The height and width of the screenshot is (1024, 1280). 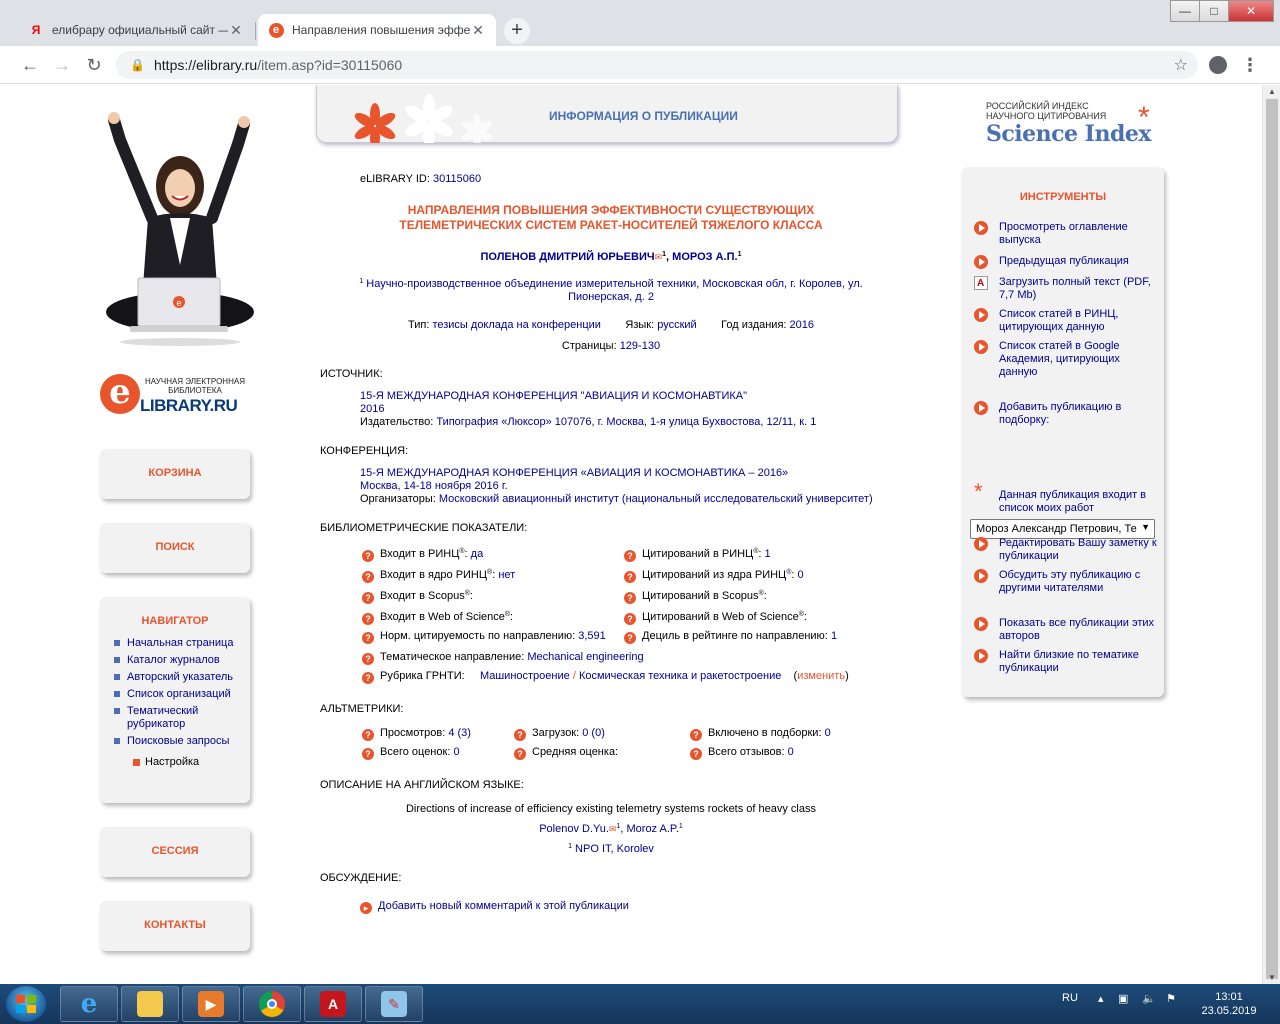 What do you see at coordinates (1271, 92) in the screenshot?
I see `scroll-up-icon: ▲` at bounding box center [1271, 92].